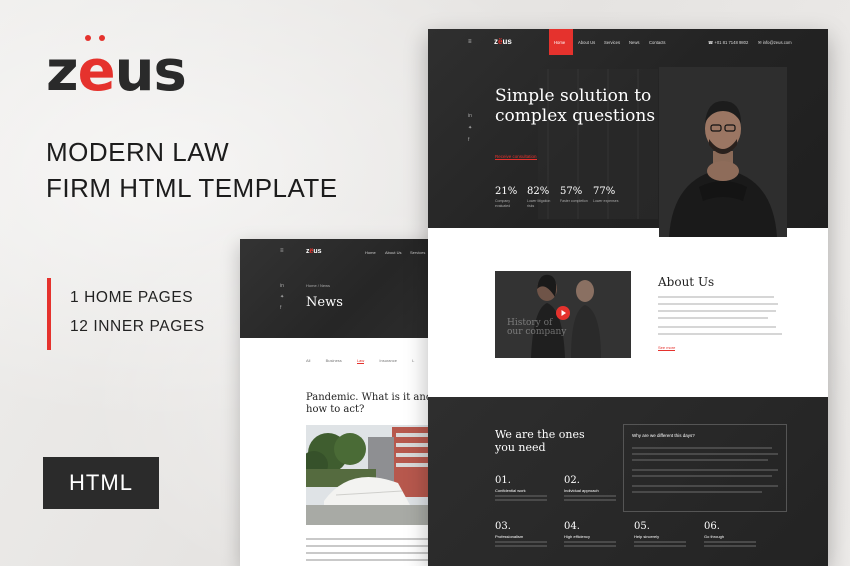 Image resolution: width=850 pixels, height=566 pixels. What do you see at coordinates (642, 526) in the screenshot?
I see `feature-number: 05.` at bounding box center [642, 526].